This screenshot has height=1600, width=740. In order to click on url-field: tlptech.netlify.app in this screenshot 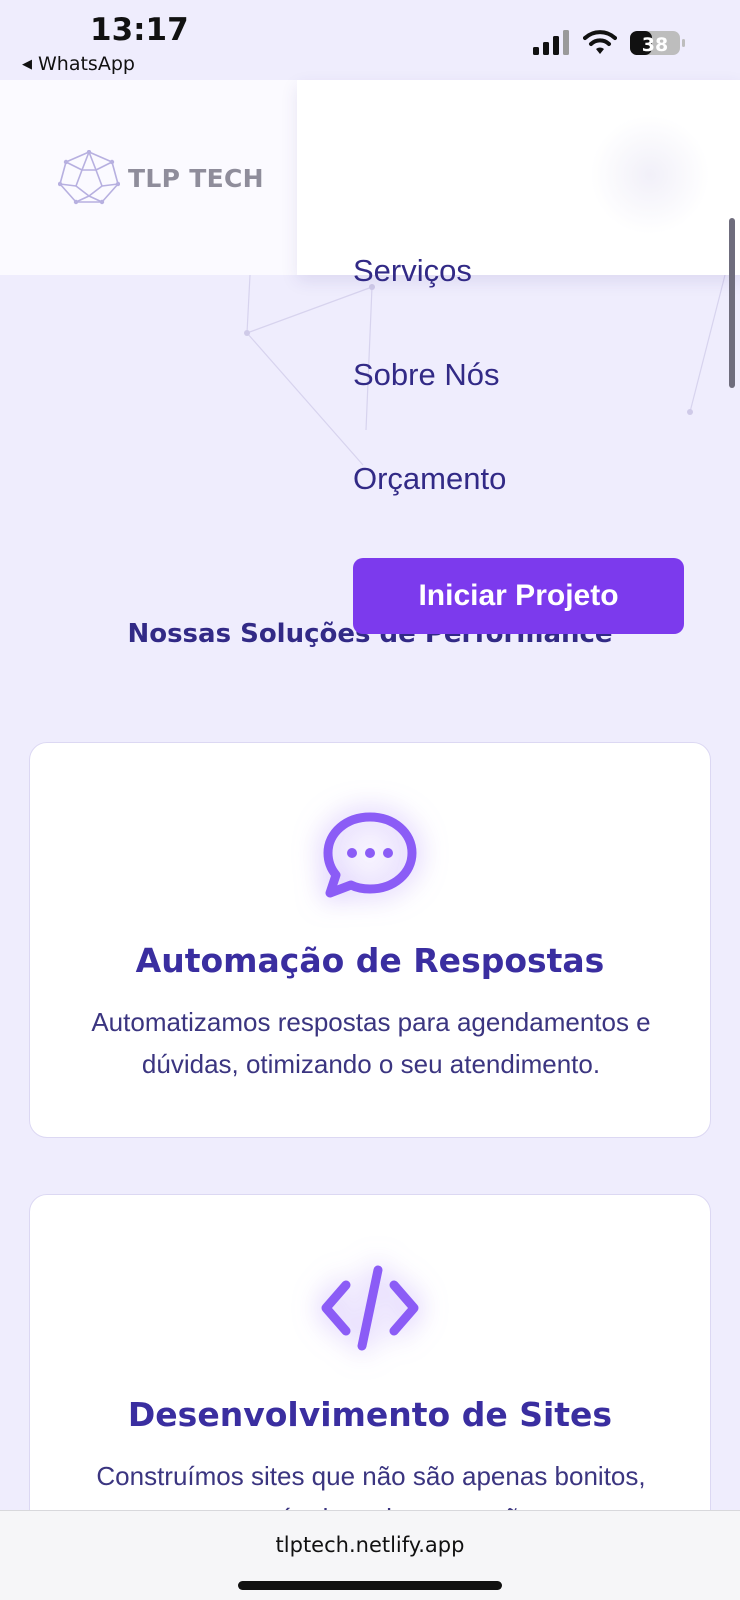, I will do `click(370, 1545)`.